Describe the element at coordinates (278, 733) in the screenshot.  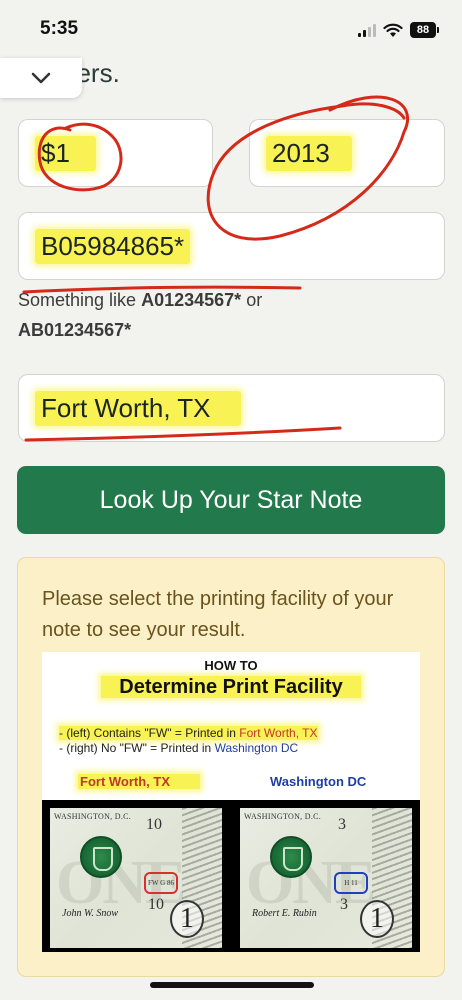
I see `guide-line-1-place: Fort Worth, TX` at that location.